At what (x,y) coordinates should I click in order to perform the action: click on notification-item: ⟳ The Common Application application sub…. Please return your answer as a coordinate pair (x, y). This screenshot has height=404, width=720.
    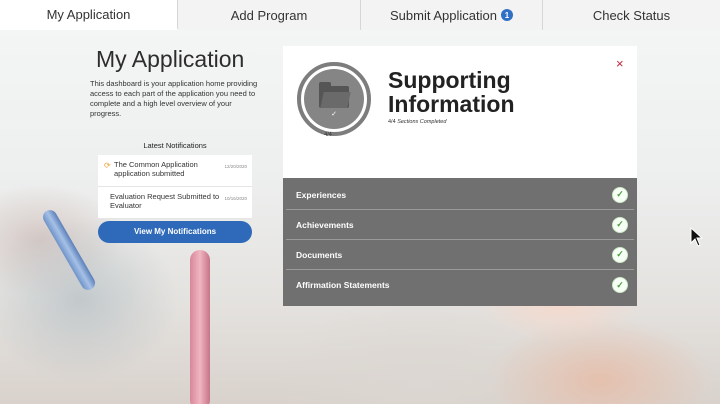
    Looking at the image, I should click on (175, 171).